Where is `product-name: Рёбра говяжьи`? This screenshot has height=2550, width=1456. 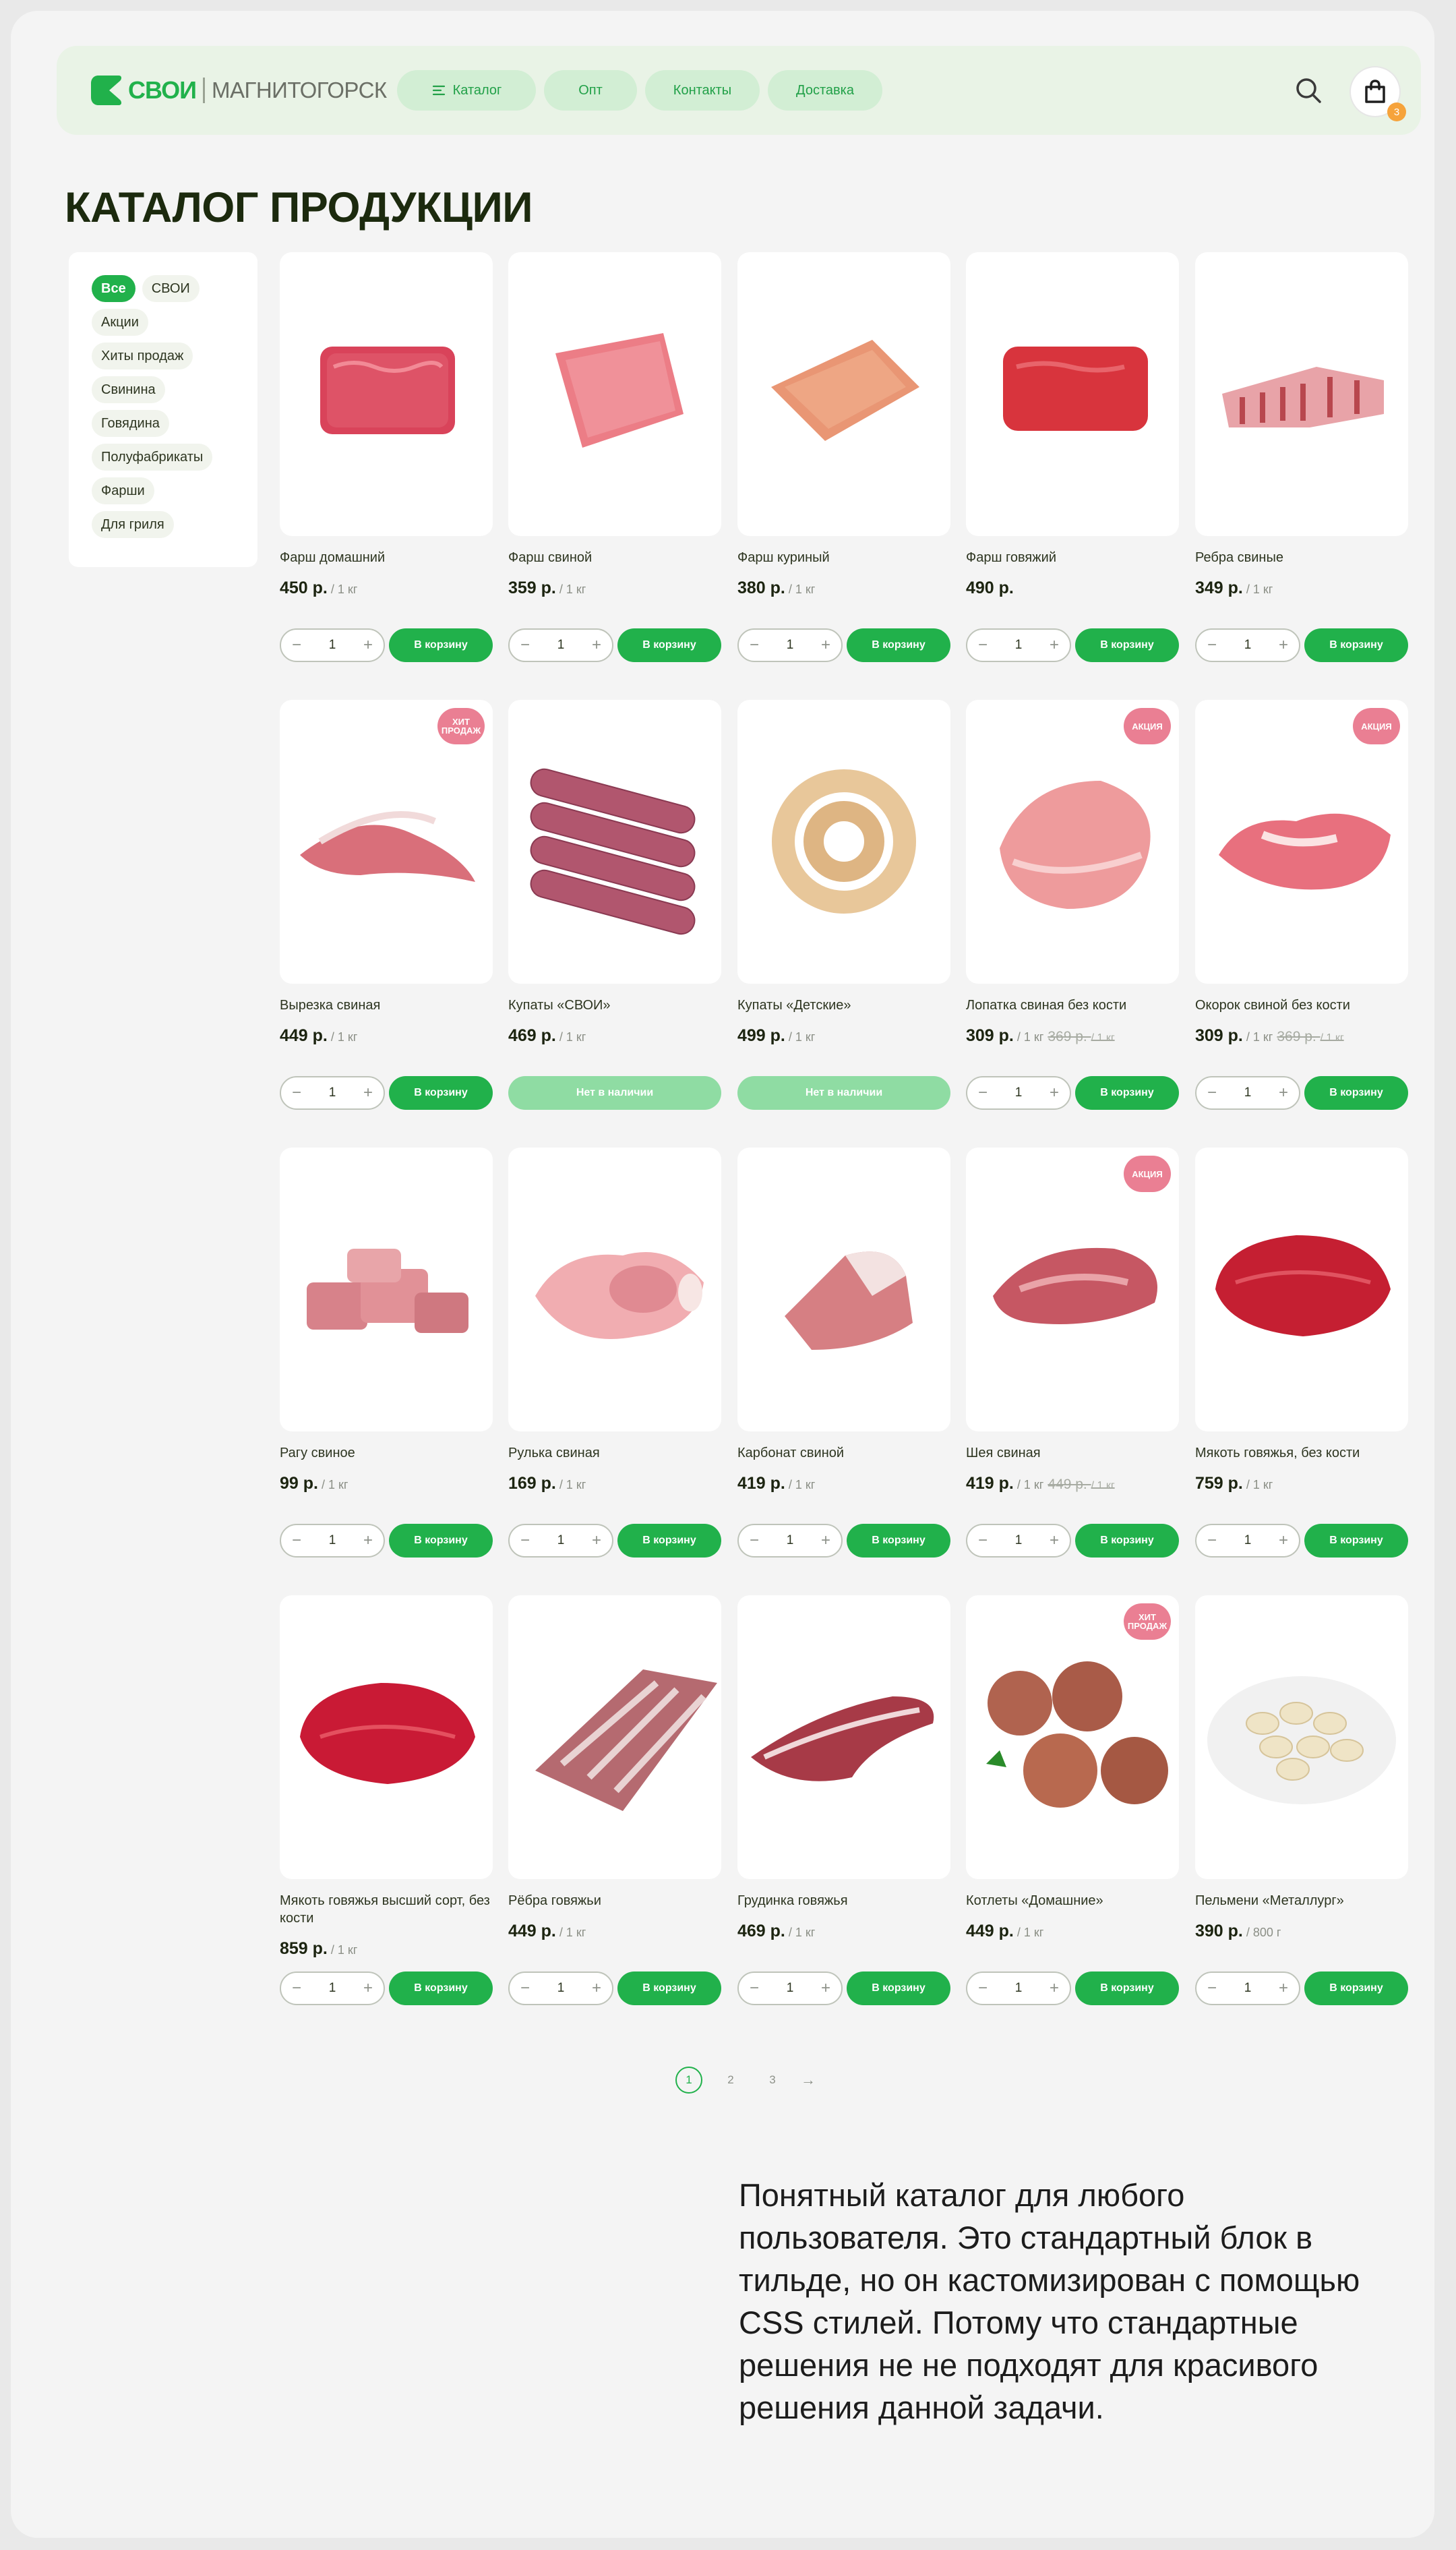
product-name: Рёбра говяжьи is located at coordinates (614, 1900).